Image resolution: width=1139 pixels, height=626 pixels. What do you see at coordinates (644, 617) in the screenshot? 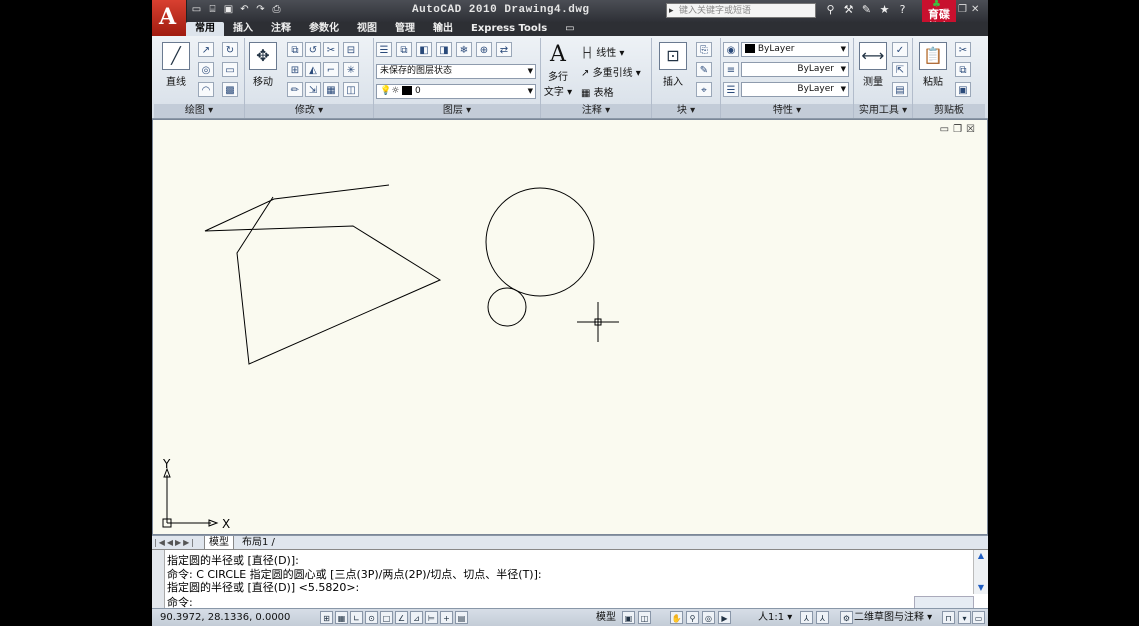
I see `quick-view-drawings-icon: ◫` at bounding box center [644, 617].